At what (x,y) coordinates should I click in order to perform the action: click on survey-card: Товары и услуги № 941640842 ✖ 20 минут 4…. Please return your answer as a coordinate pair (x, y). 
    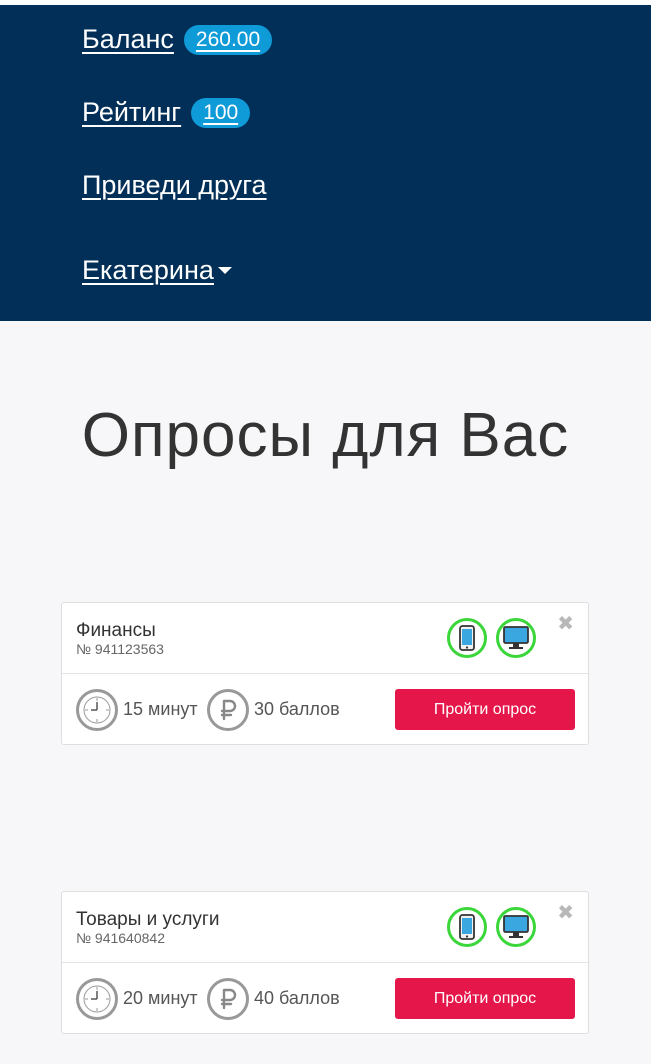
    Looking at the image, I should click on (325, 962).